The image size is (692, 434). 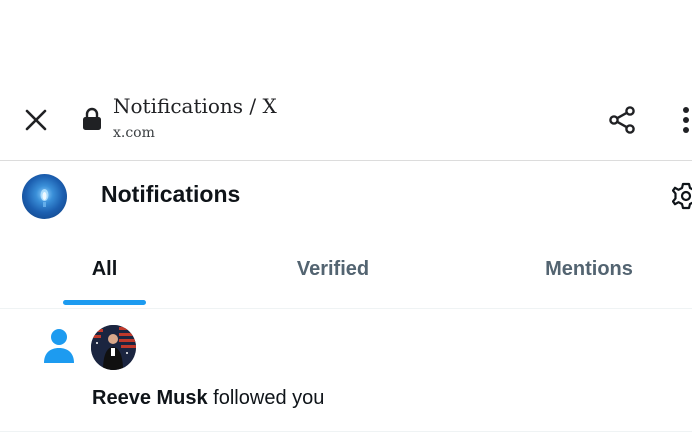 I want to click on tab-all: All, so click(x=104, y=269).